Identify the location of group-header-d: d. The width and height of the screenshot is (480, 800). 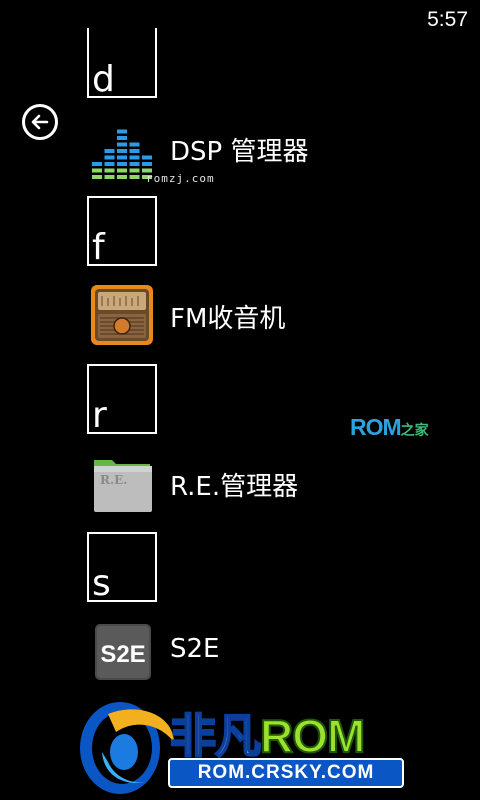
(122, 63).